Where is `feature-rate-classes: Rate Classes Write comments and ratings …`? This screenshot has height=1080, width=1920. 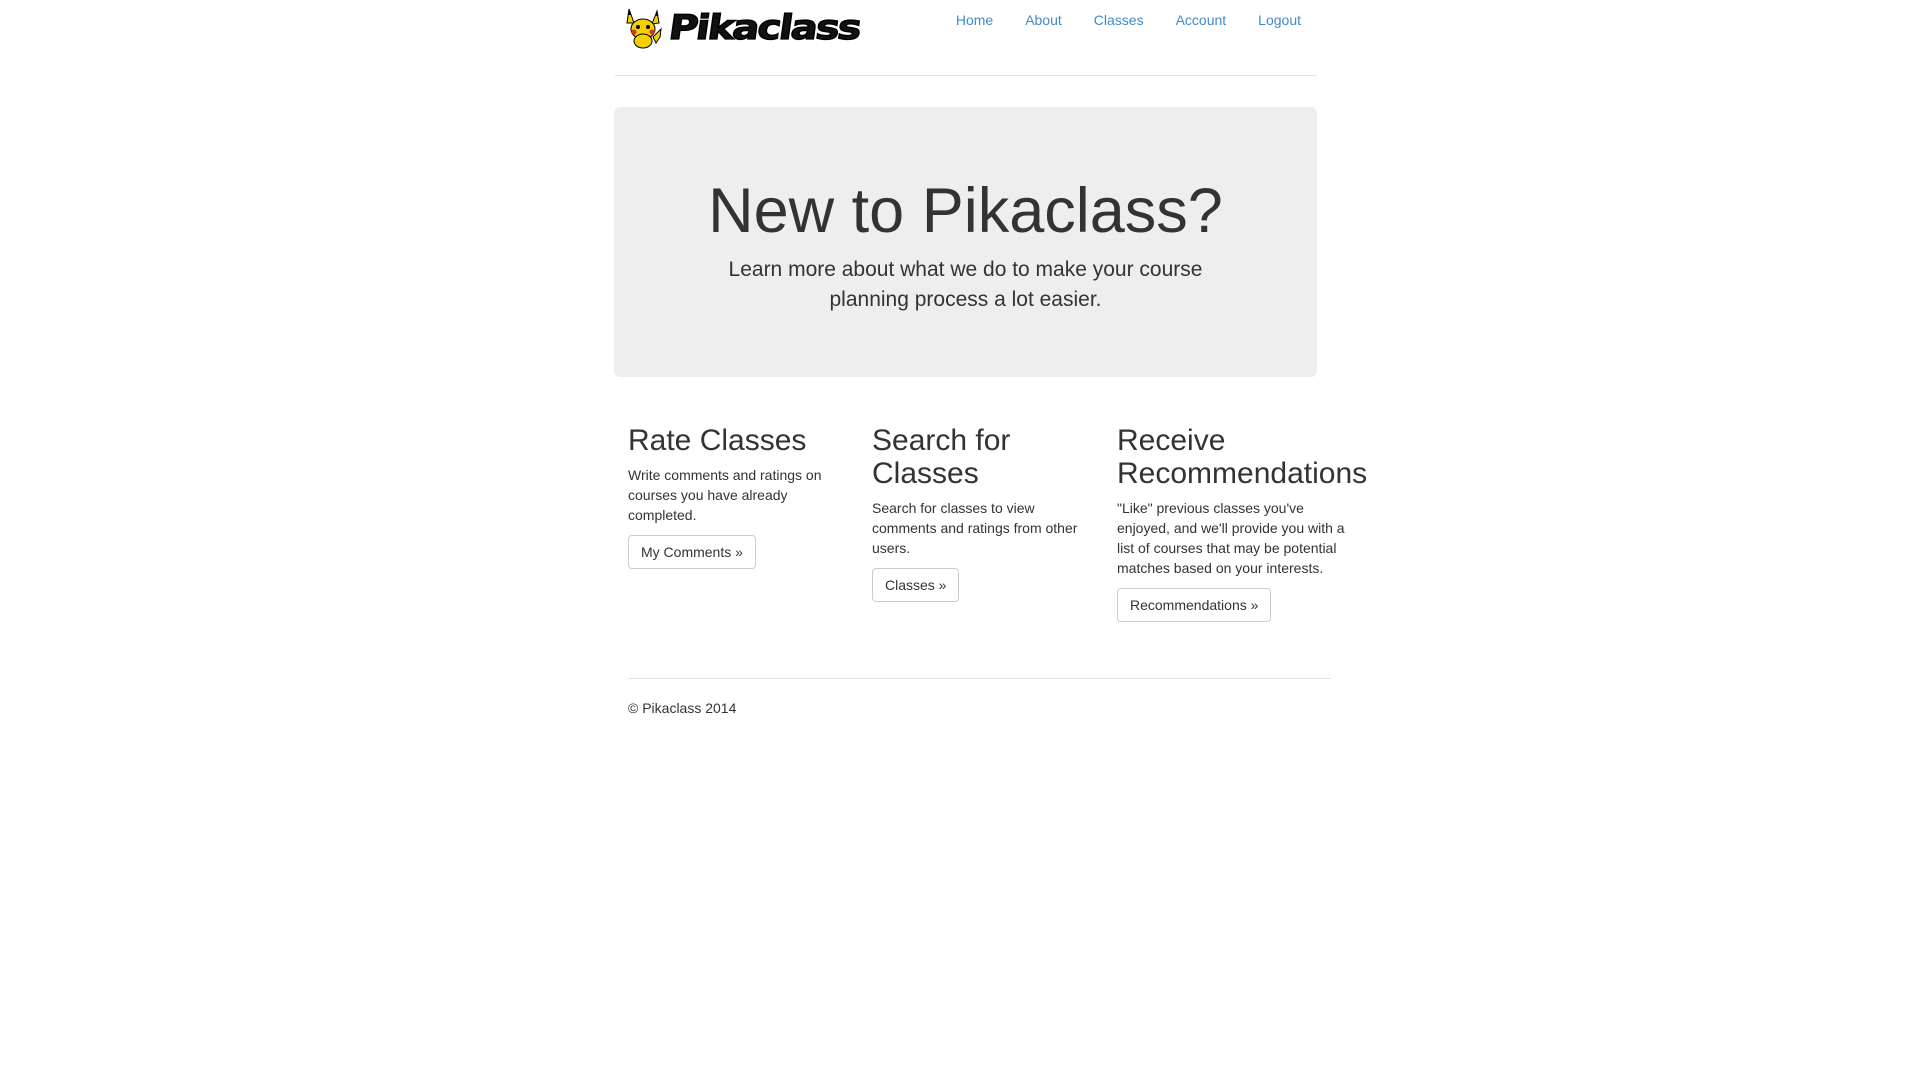 feature-rate-classes: Rate Classes Write comments and ratings … is located at coordinates (743, 496).